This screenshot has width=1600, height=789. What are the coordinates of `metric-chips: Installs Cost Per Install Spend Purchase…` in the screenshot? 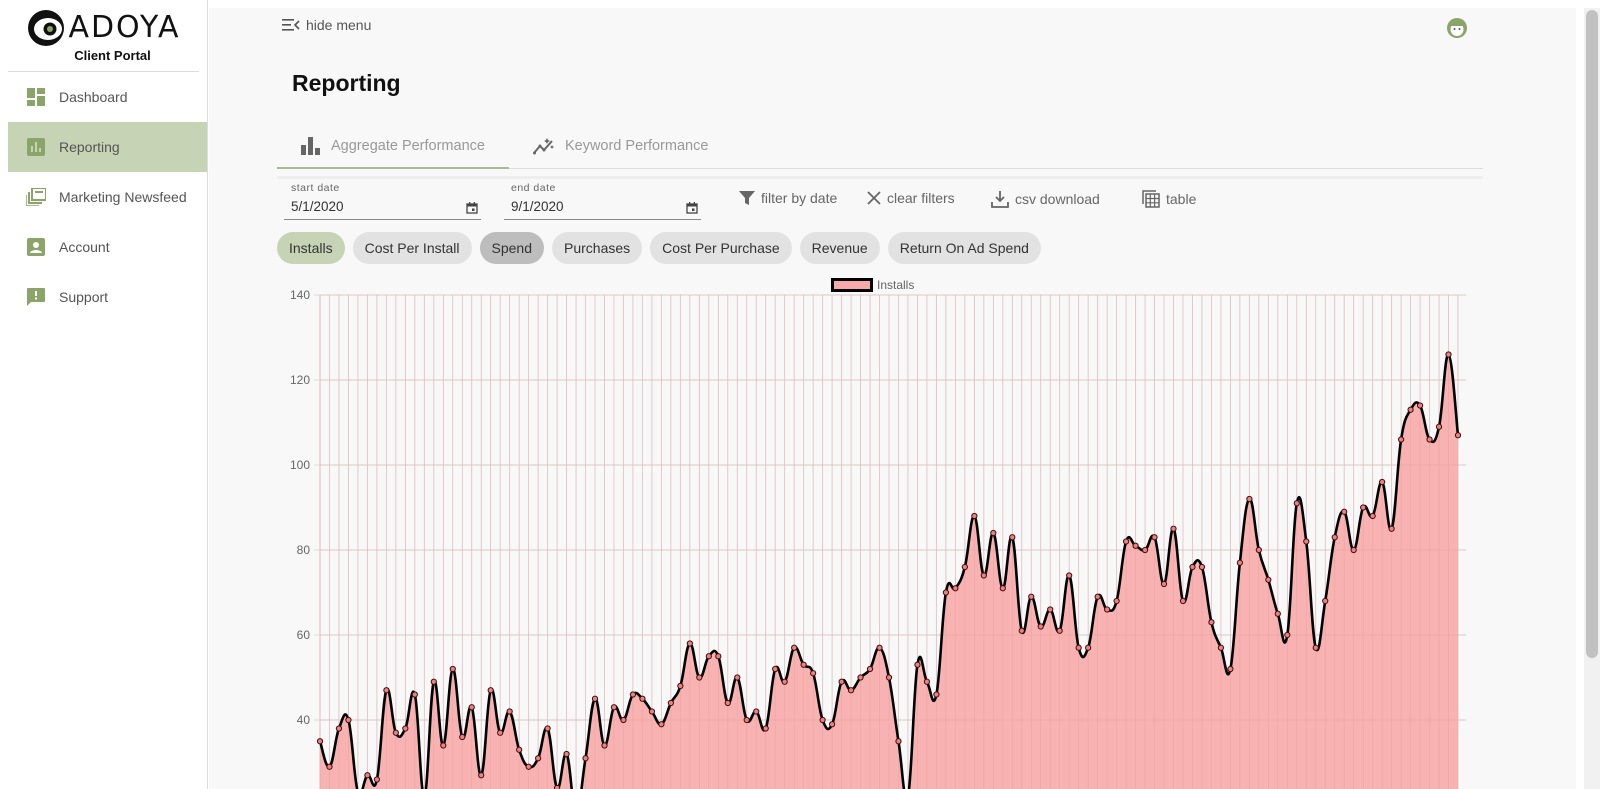 It's located at (663, 248).